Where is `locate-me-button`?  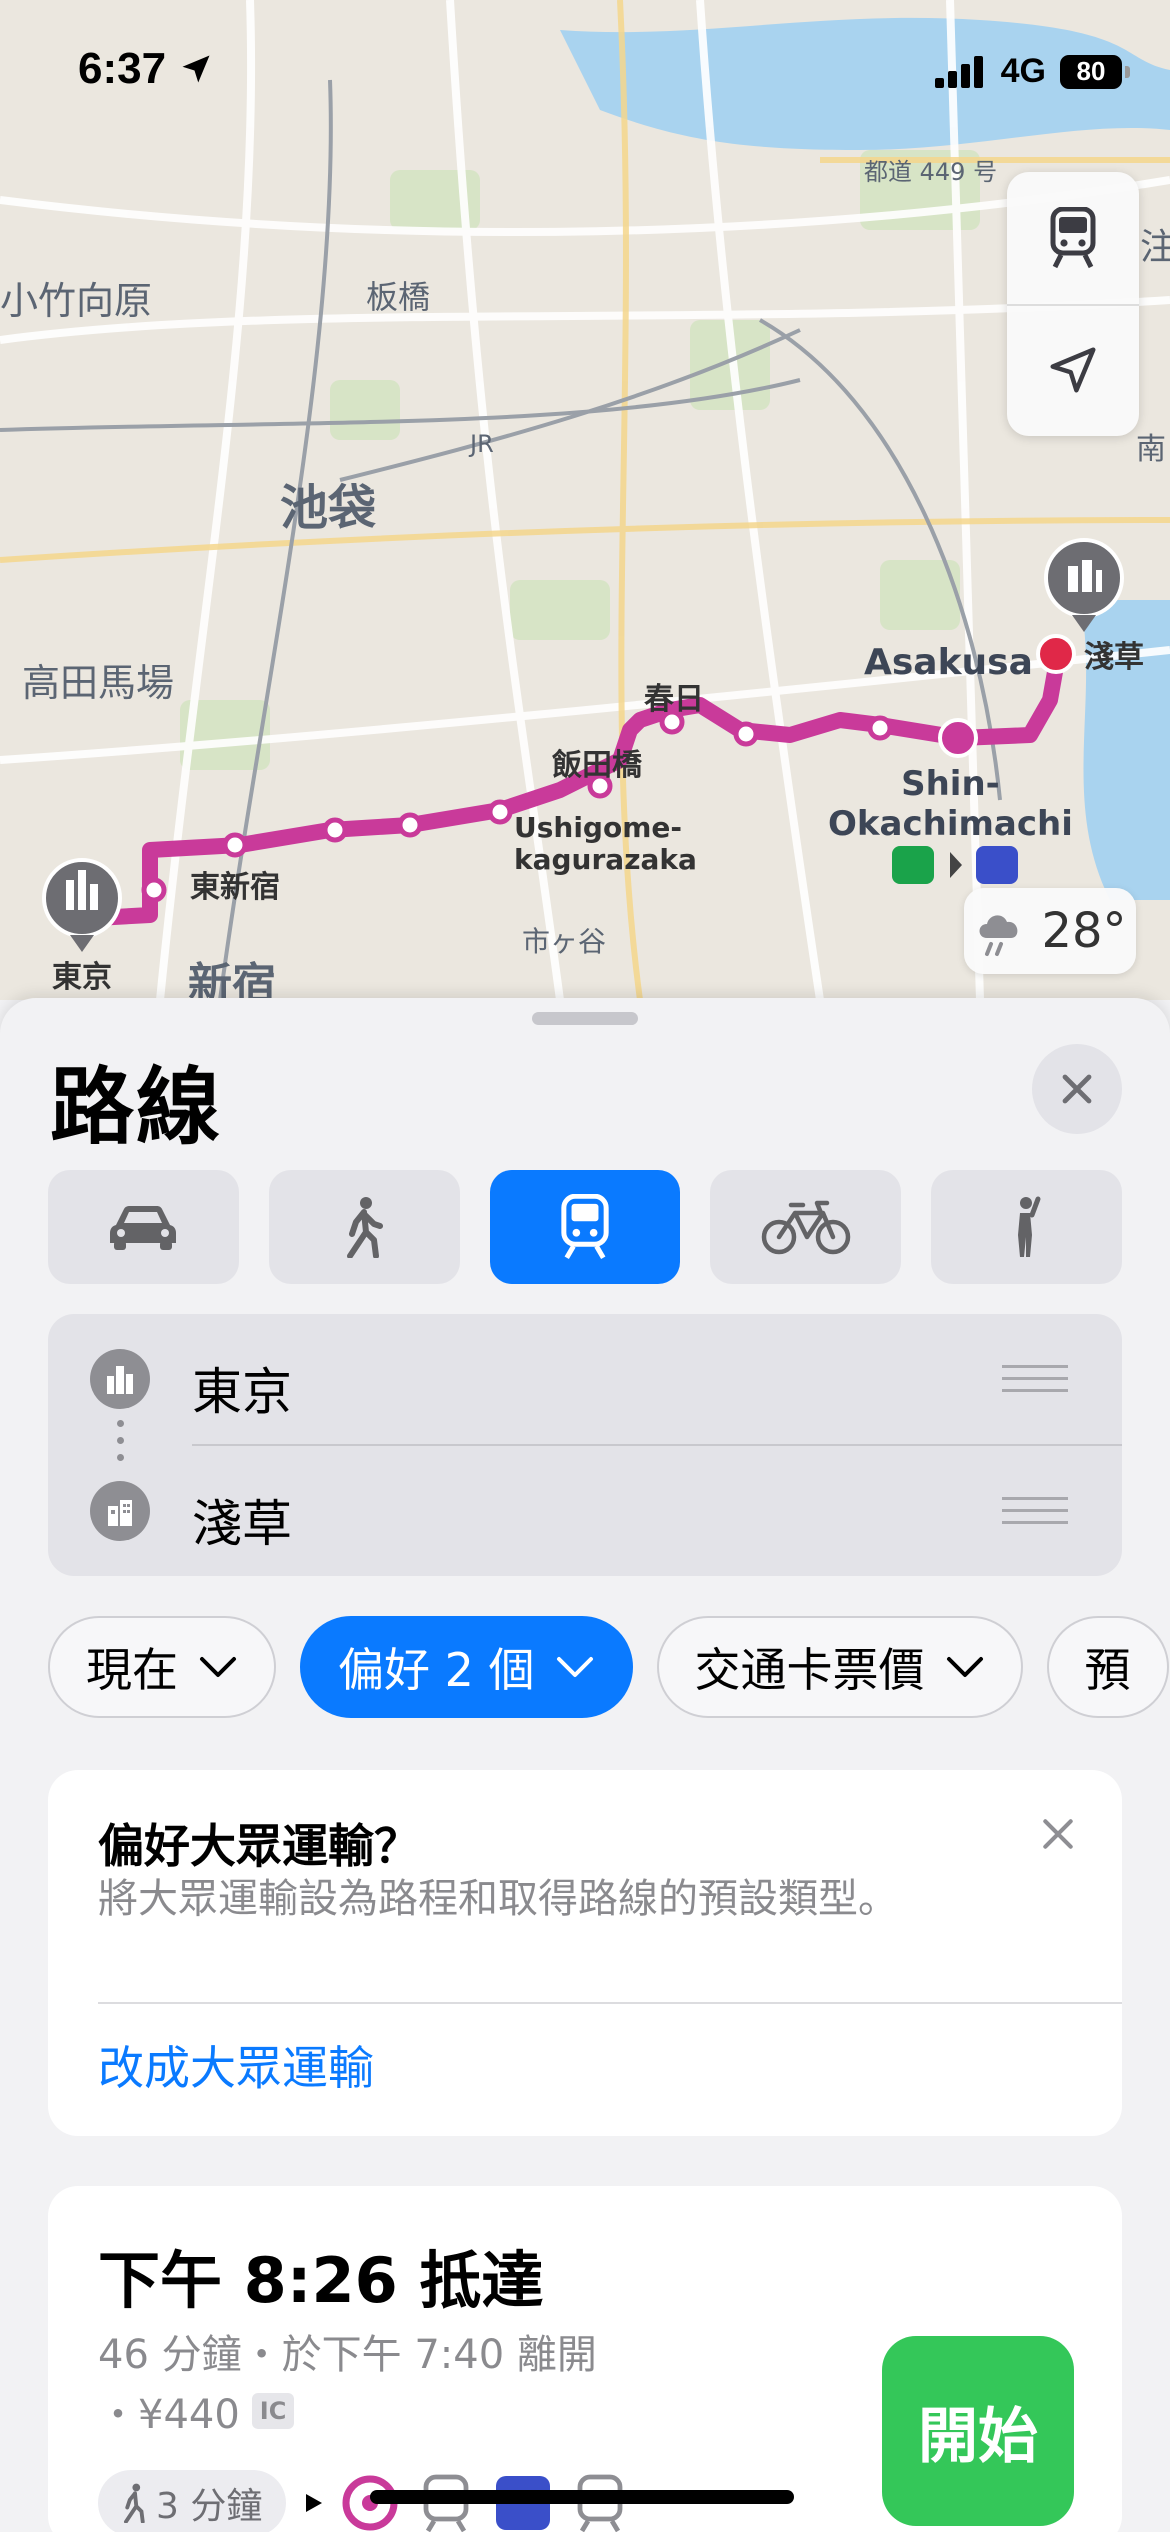
locate-me-button is located at coordinates (1073, 370).